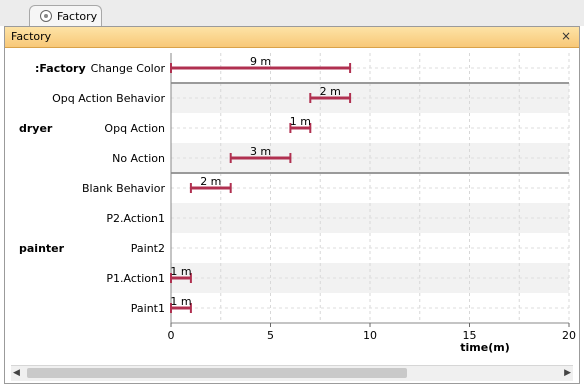 Image resolution: width=584 pixels, height=388 pixels. What do you see at coordinates (135, 218) in the screenshot?
I see `row-label: P2.Action1` at bounding box center [135, 218].